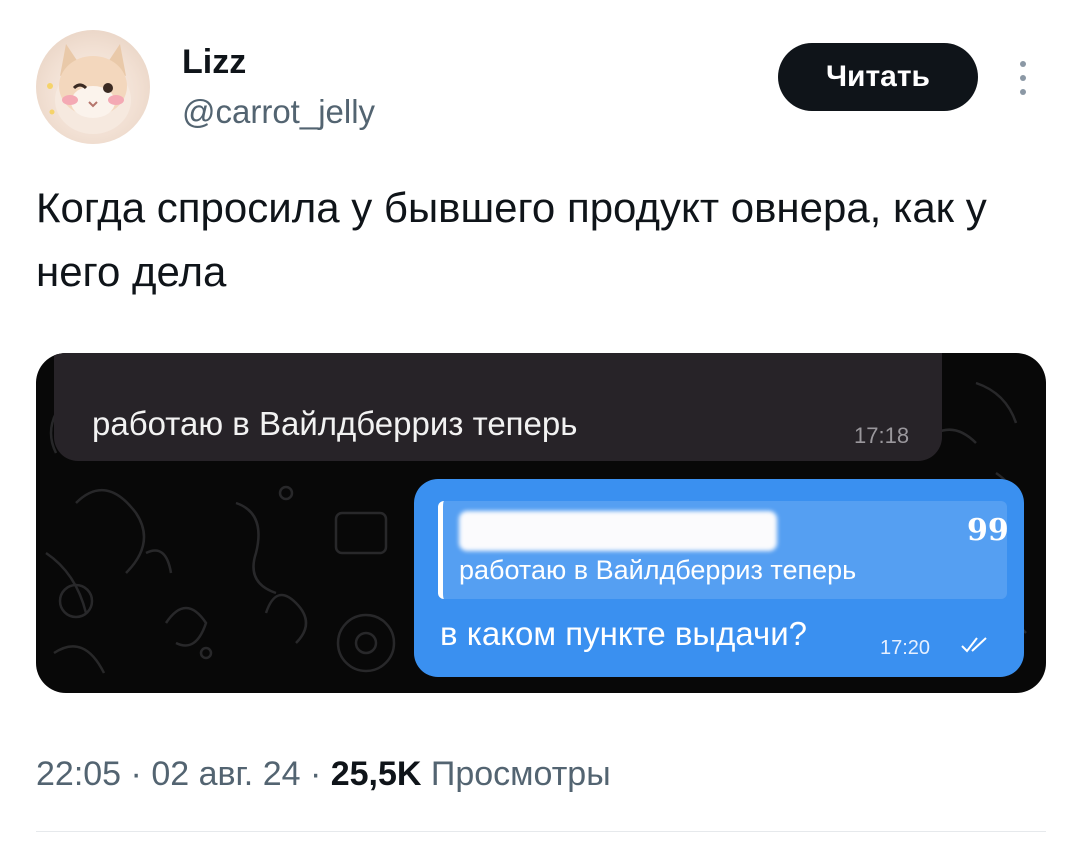  Describe the element at coordinates (905, 648) in the screenshot. I see `outgoing-message-time: 17:20` at that location.